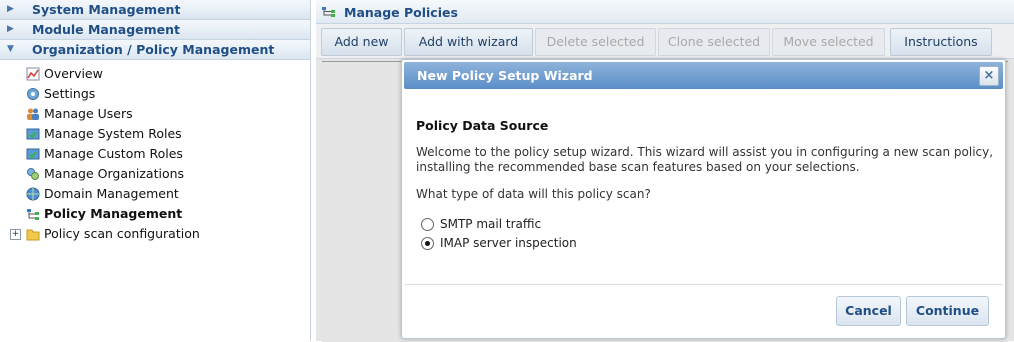 The image size is (1014, 342). I want to click on sidebar-item-policy-management: Policy Management, so click(155, 214).